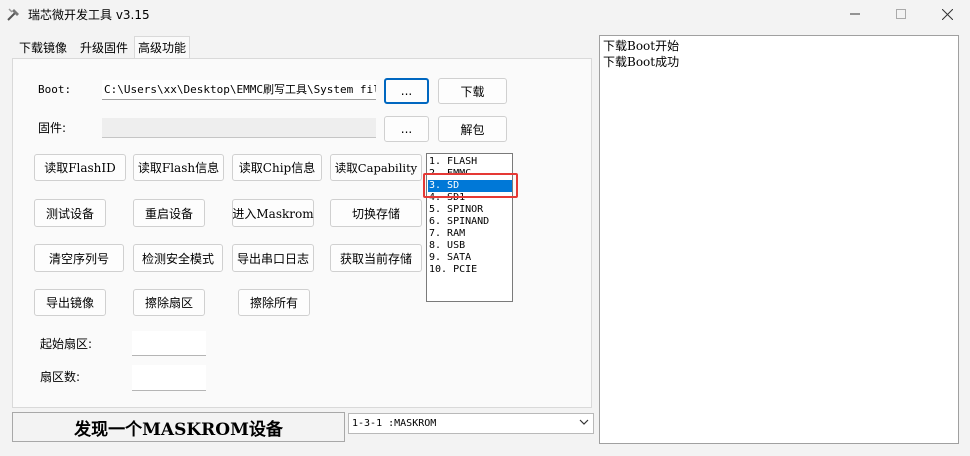 The image size is (970, 456). I want to click on maximize-icon, so click(901, 14).